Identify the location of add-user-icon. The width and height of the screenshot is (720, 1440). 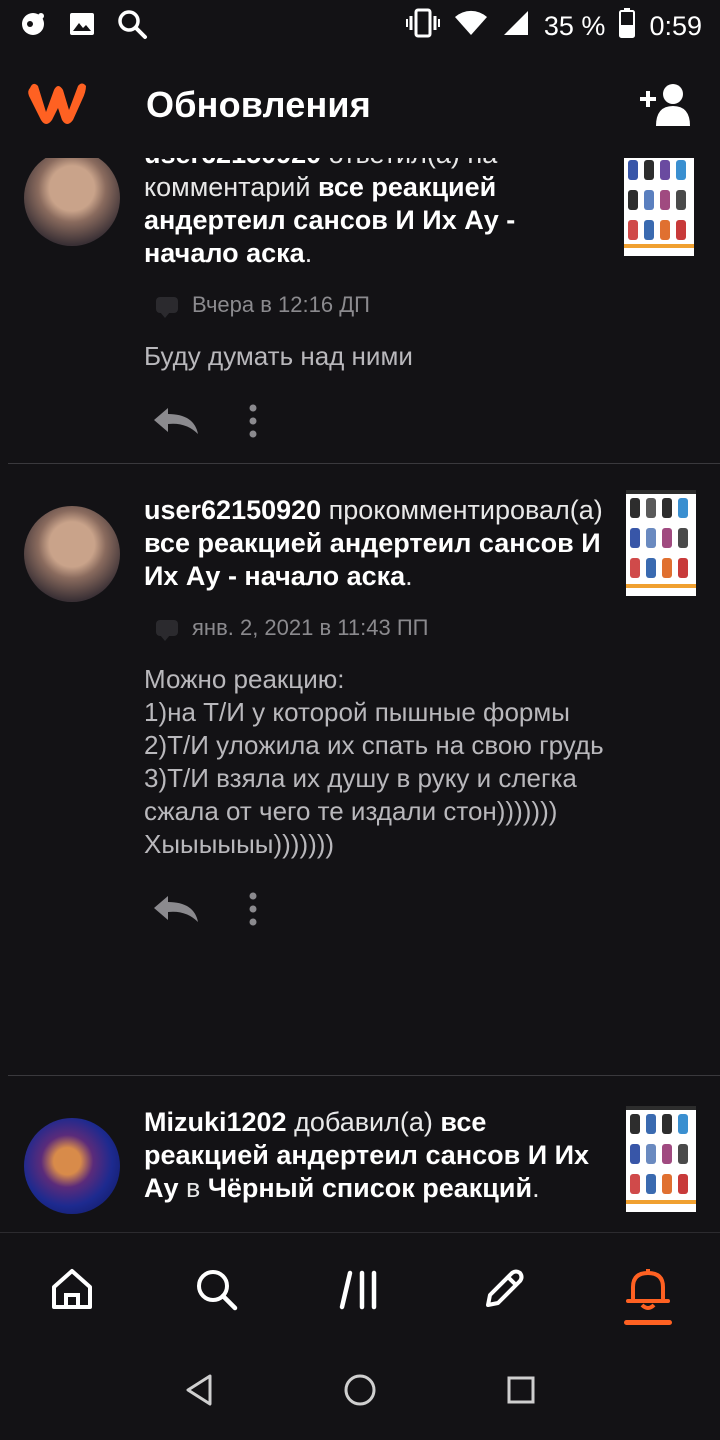
(665, 105).